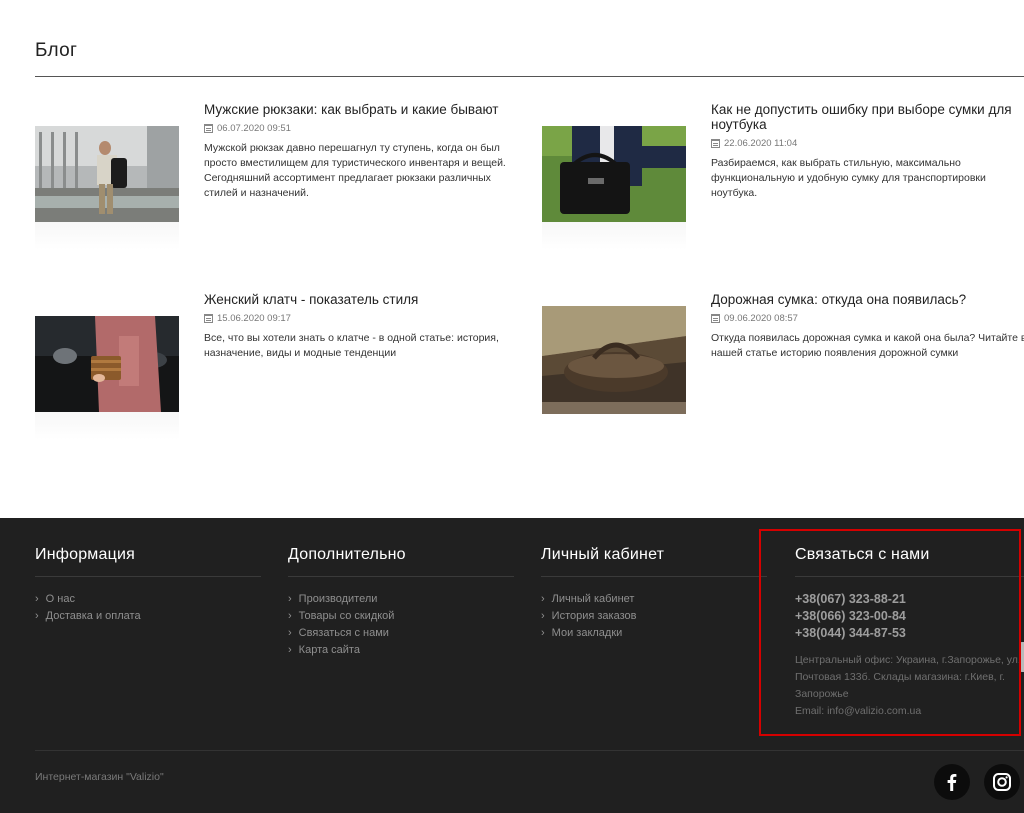  I want to click on footer-link-contact: Связаться с нами, so click(401, 633).